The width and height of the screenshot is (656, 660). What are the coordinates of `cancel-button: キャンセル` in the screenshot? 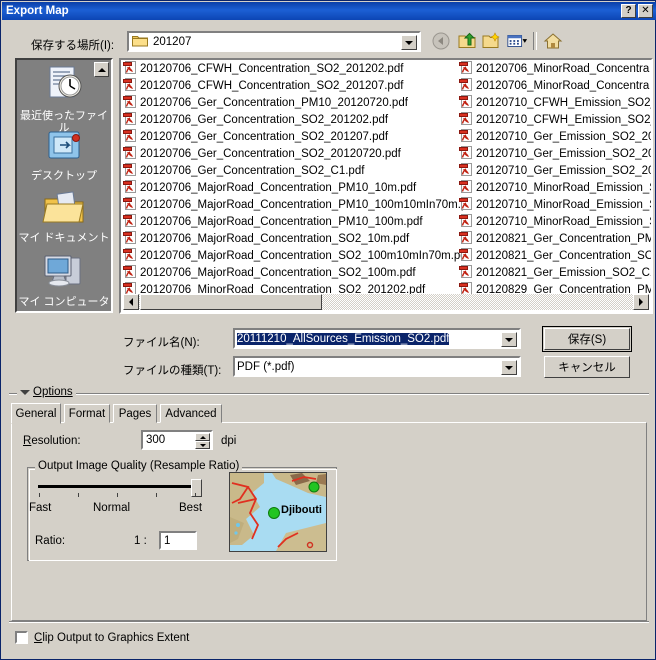 It's located at (587, 367).